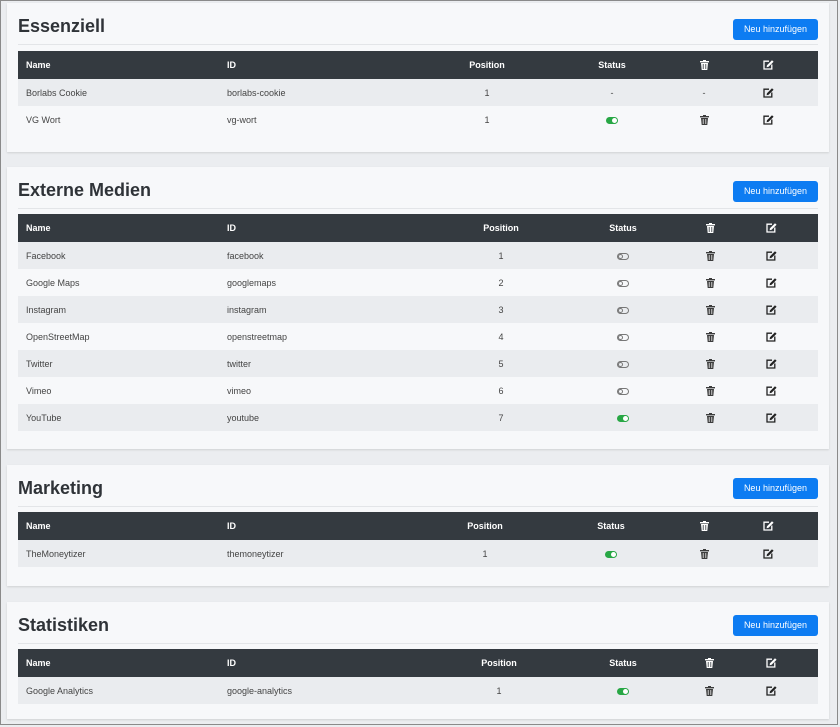  Describe the element at coordinates (501, 309) in the screenshot. I see `row-position: 3` at that location.